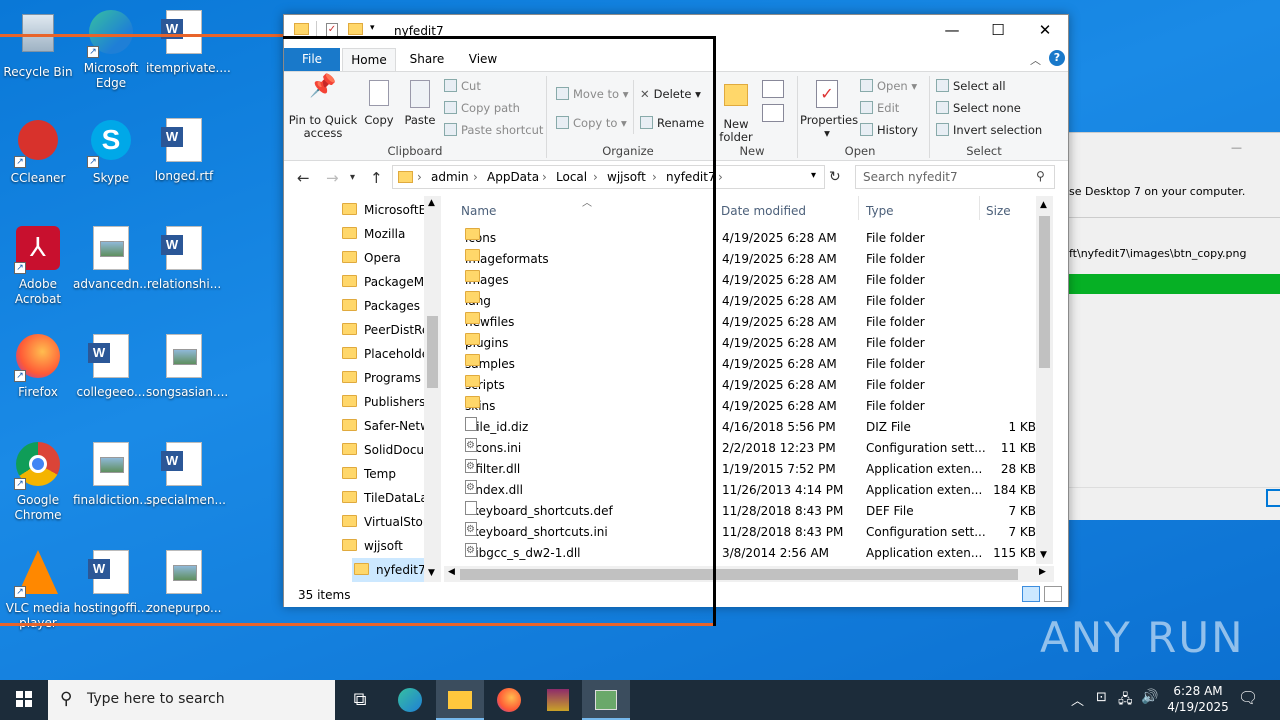 This screenshot has height=720, width=1280. Describe the element at coordinates (1031, 594) in the screenshot. I see `details-view-icon` at that location.